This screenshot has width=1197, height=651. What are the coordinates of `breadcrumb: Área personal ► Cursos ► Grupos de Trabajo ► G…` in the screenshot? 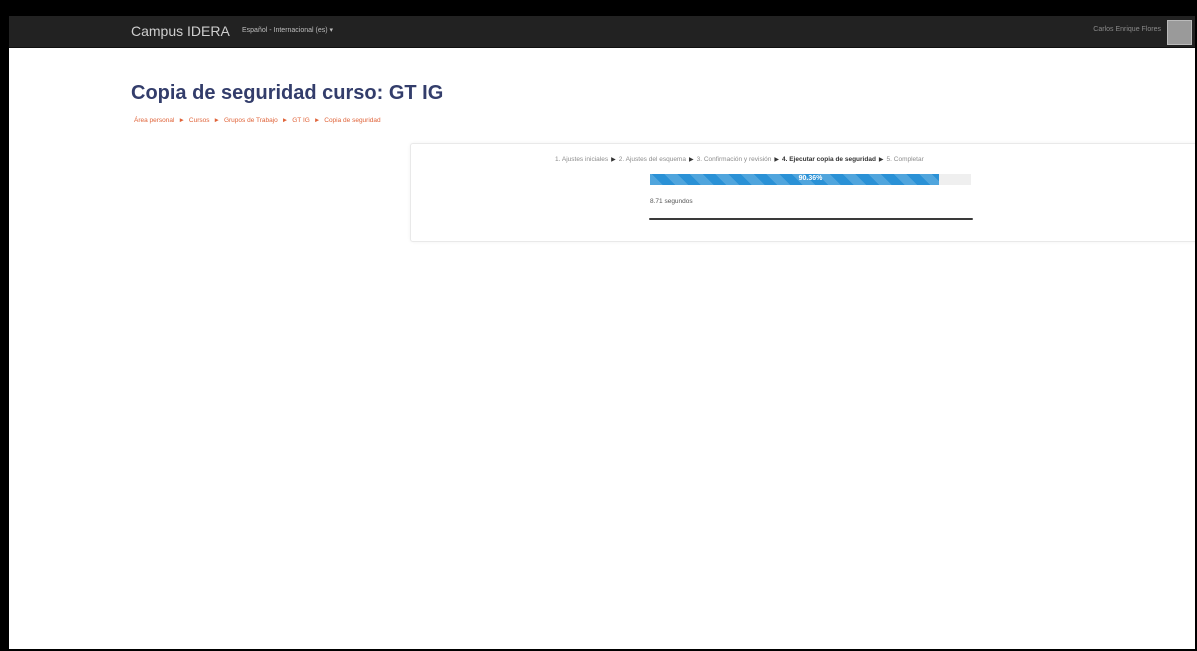 It's located at (257, 120).